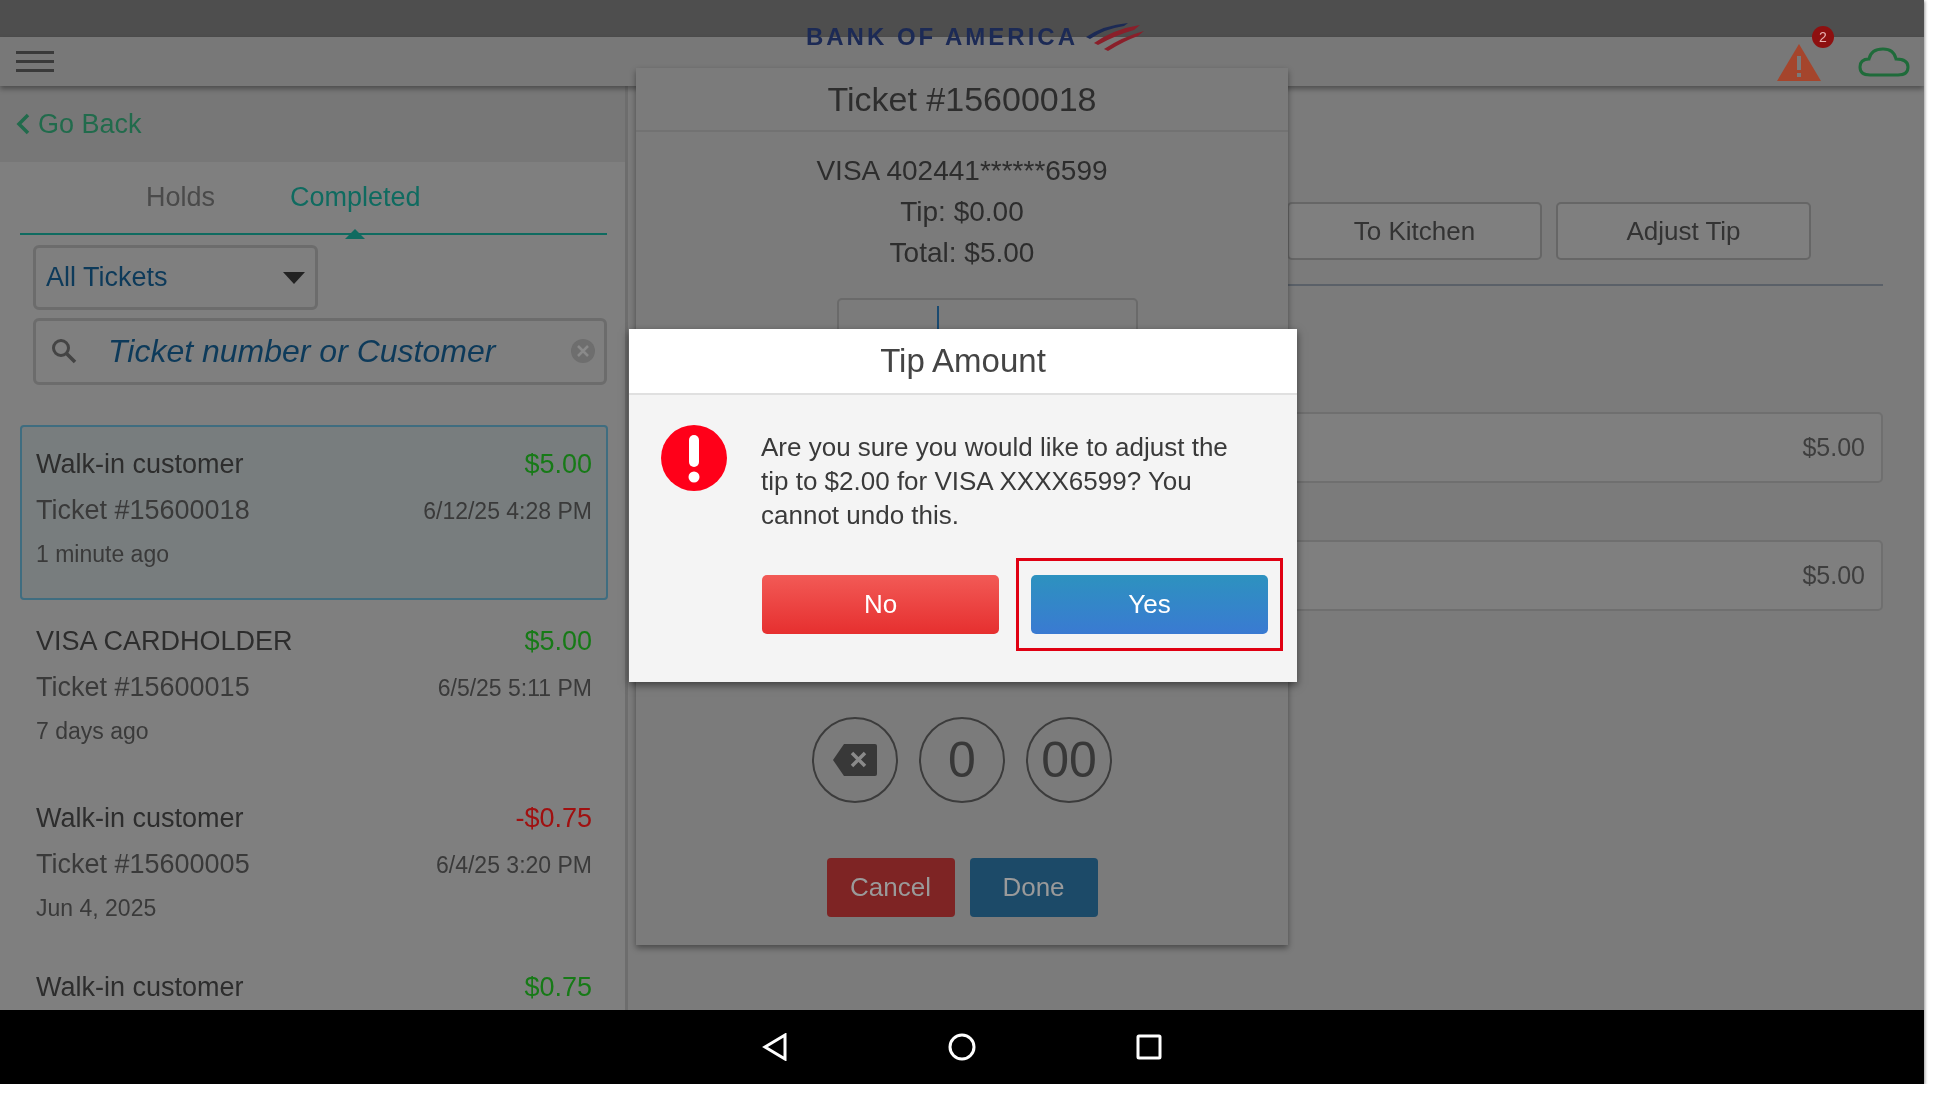 This screenshot has width=1936, height=1096. Describe the element at coordinates (962, 253) in the screenshot. I see `total-amount: Total: $5.00` at that location.